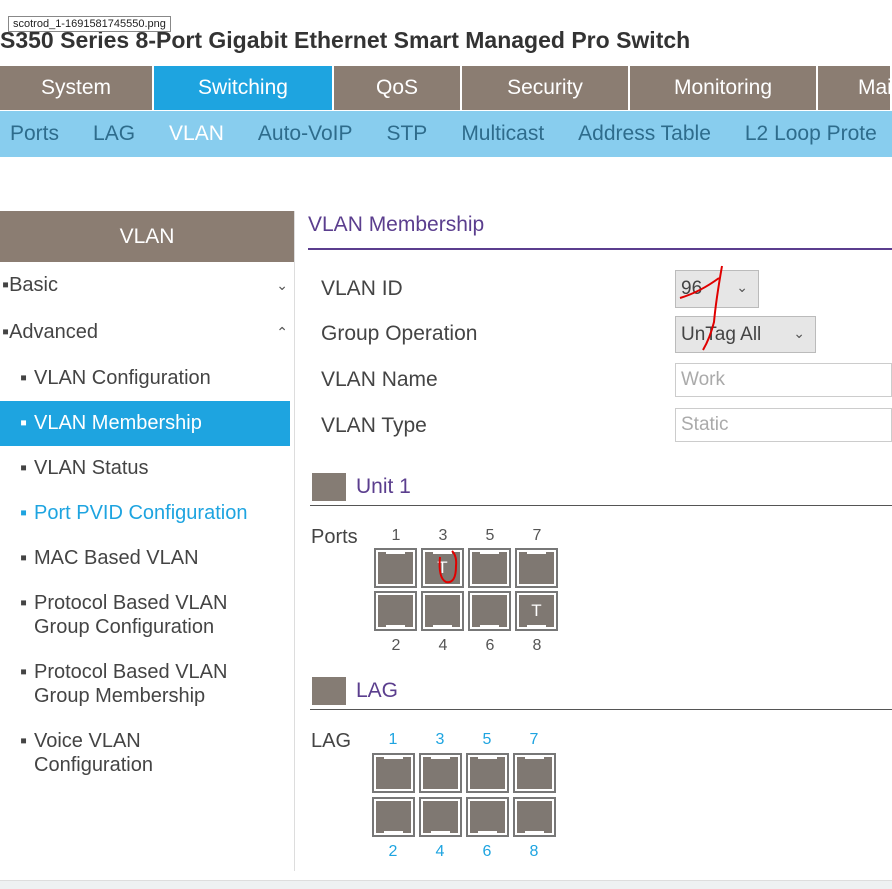  Describe the element at coordinates (855, 88) in the screenshot. I see `tab-maintenance: Mai` at that location.